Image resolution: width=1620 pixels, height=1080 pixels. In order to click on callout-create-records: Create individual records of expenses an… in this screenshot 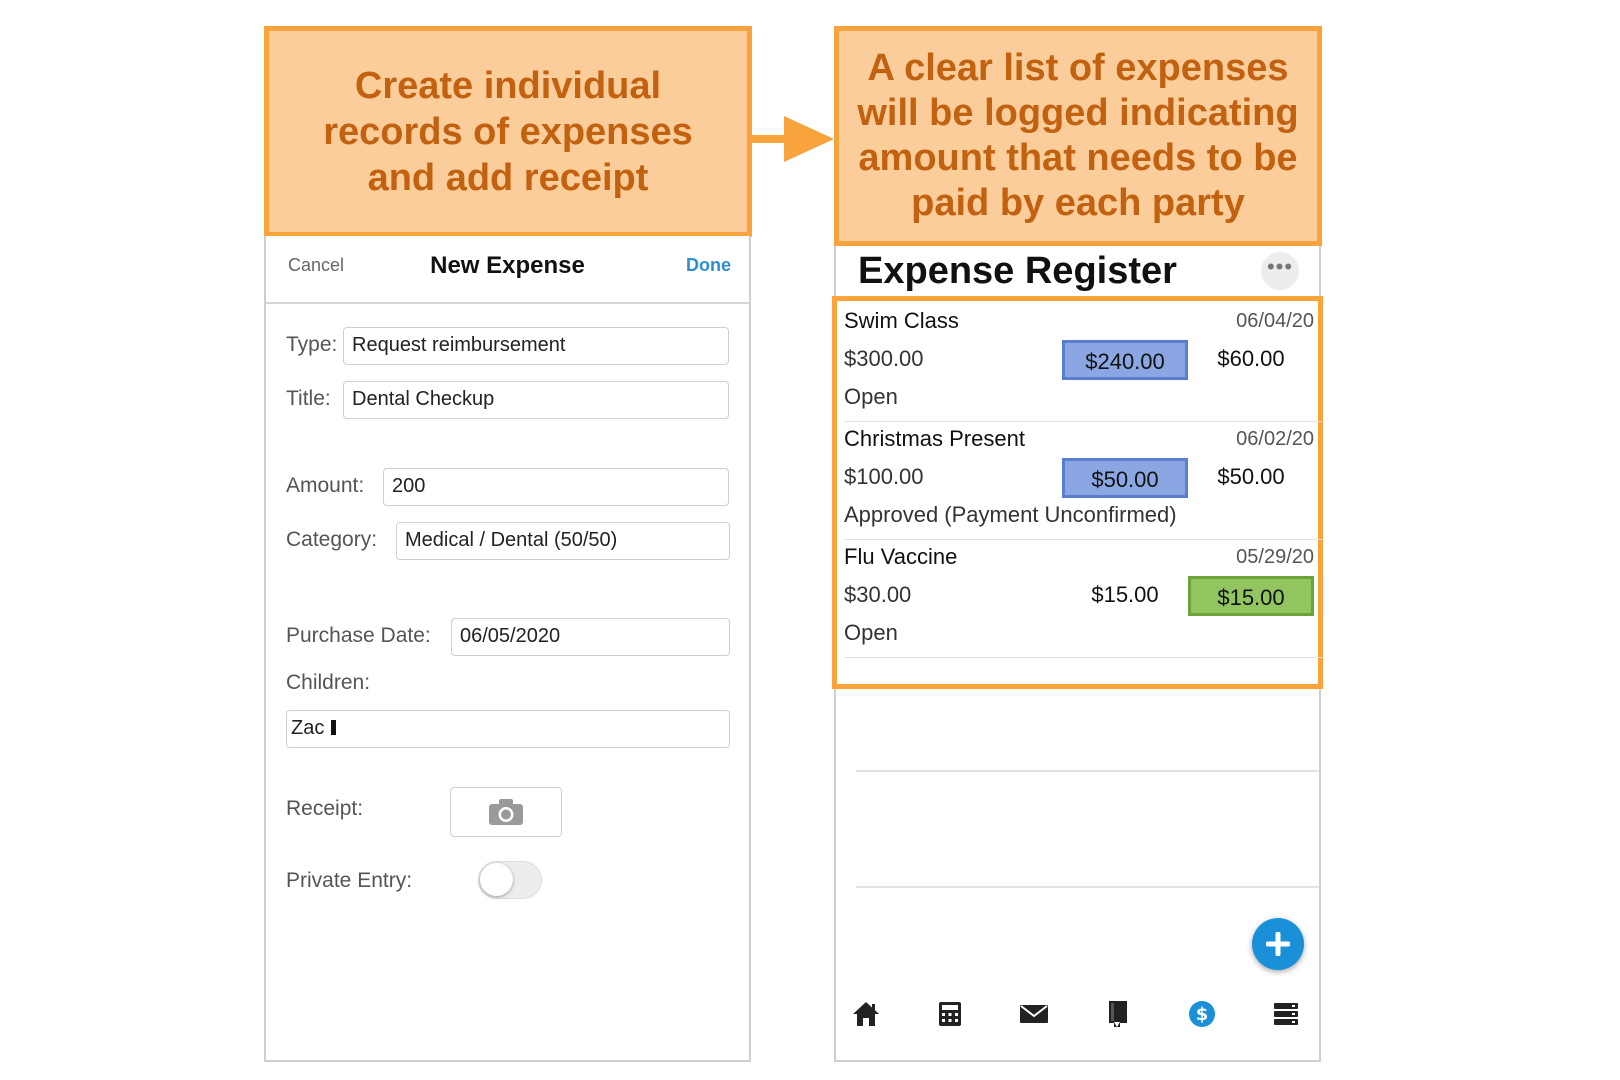, I will do `click(508, 131)`.